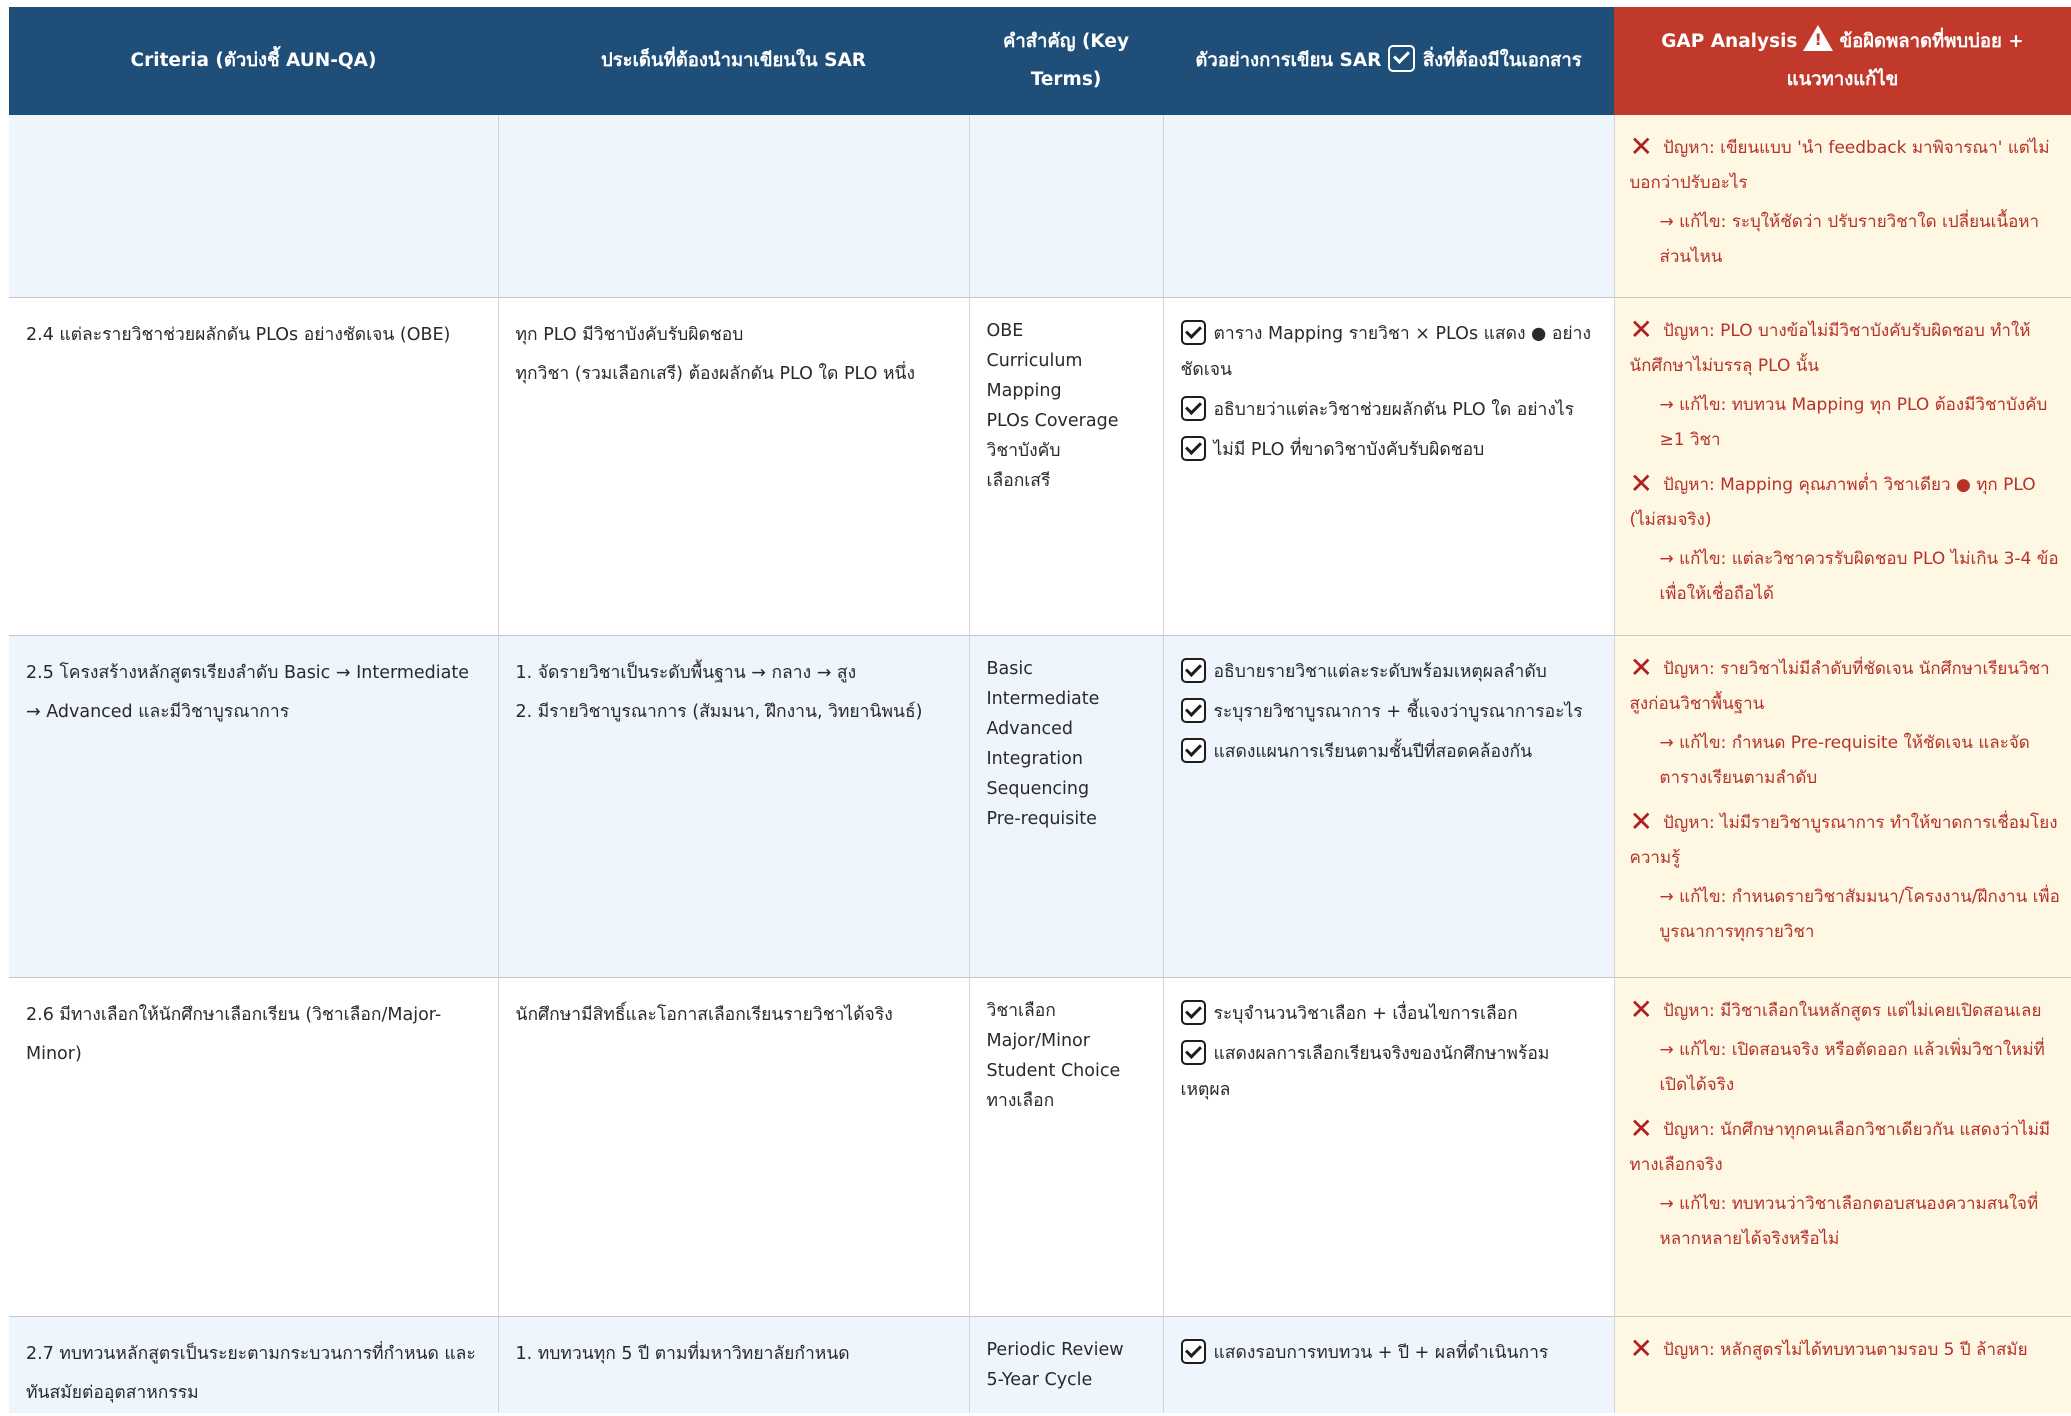 This screenshot has width=2071, height=1416. I want to click on examples-cell: แสดงรอบการทบทวน + ปี + ผลที่ดำเนินการ, so click(1388, 1364).